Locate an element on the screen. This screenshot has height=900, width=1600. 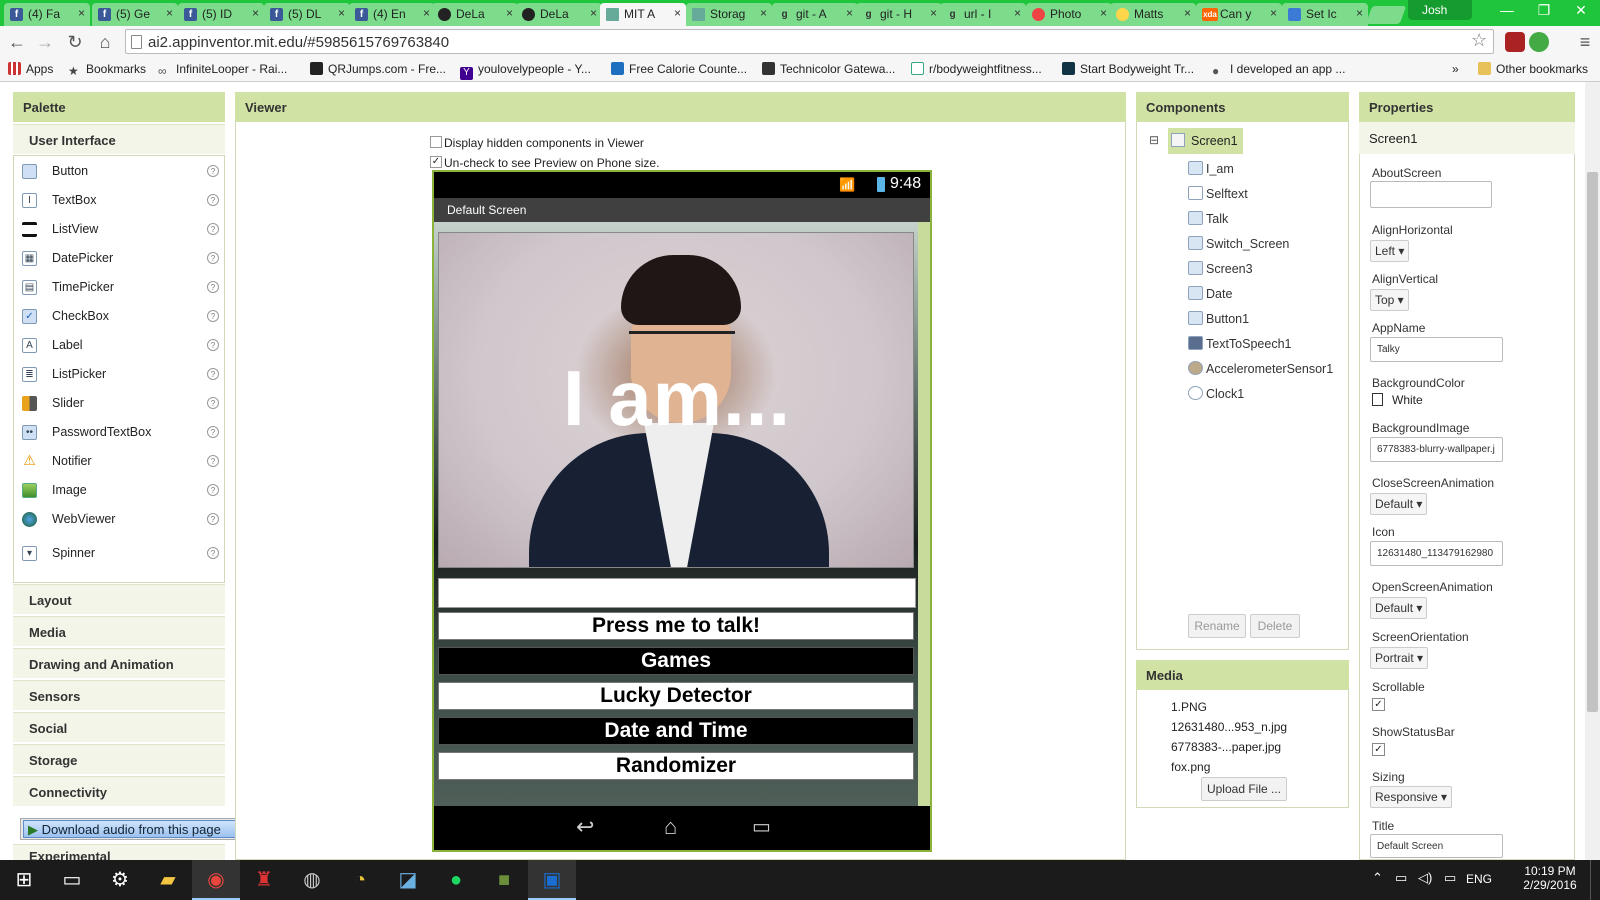
backgroundimage-input: 6778383-blurry-wallpaper.j is located at coordinates (1436, 449).